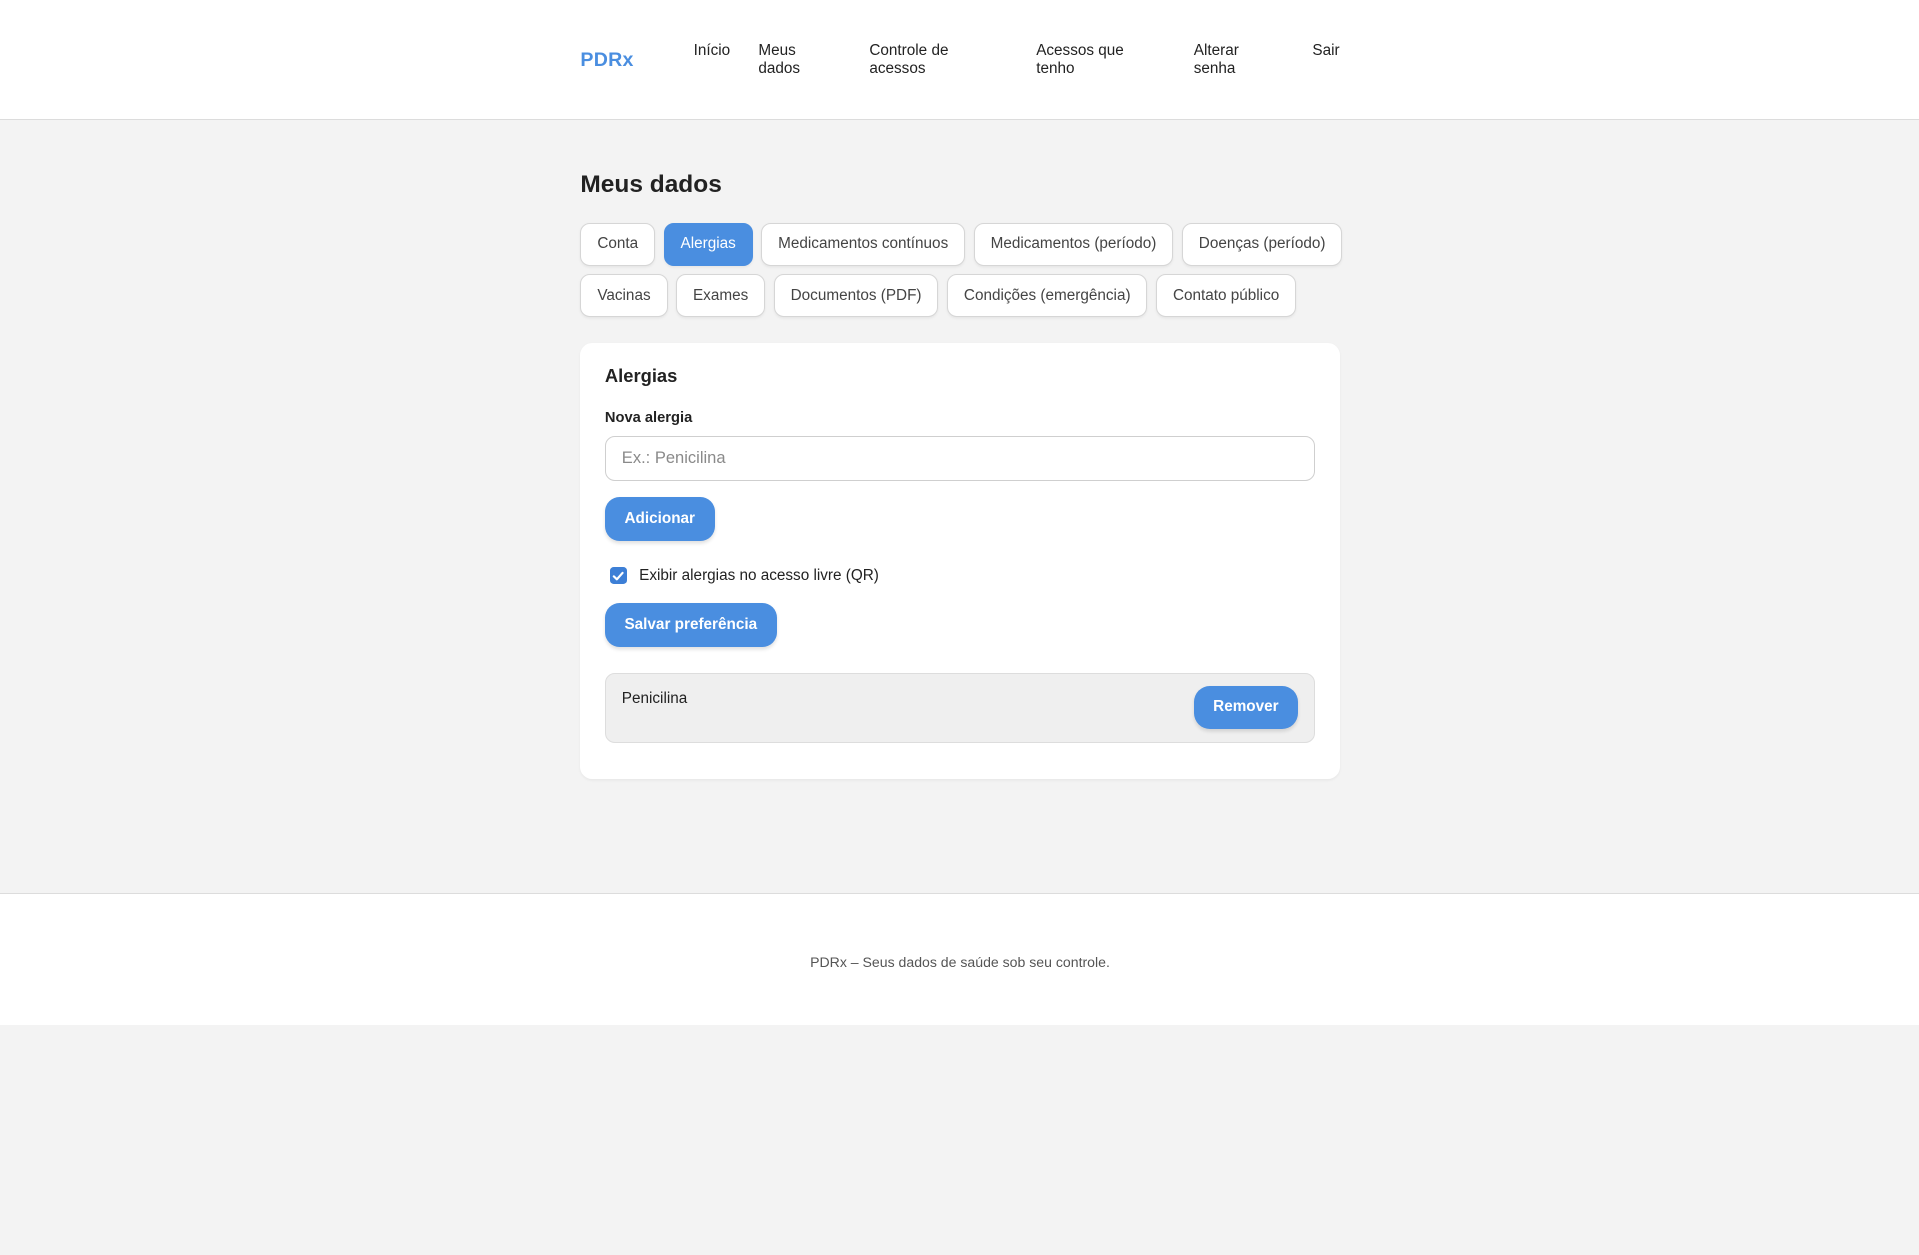 This screenshot has width=1919, height=1255. Describe the element at coordinates (1226, 295) in the screenshot. I see `tab-contato-publico: Contato público` at that location.